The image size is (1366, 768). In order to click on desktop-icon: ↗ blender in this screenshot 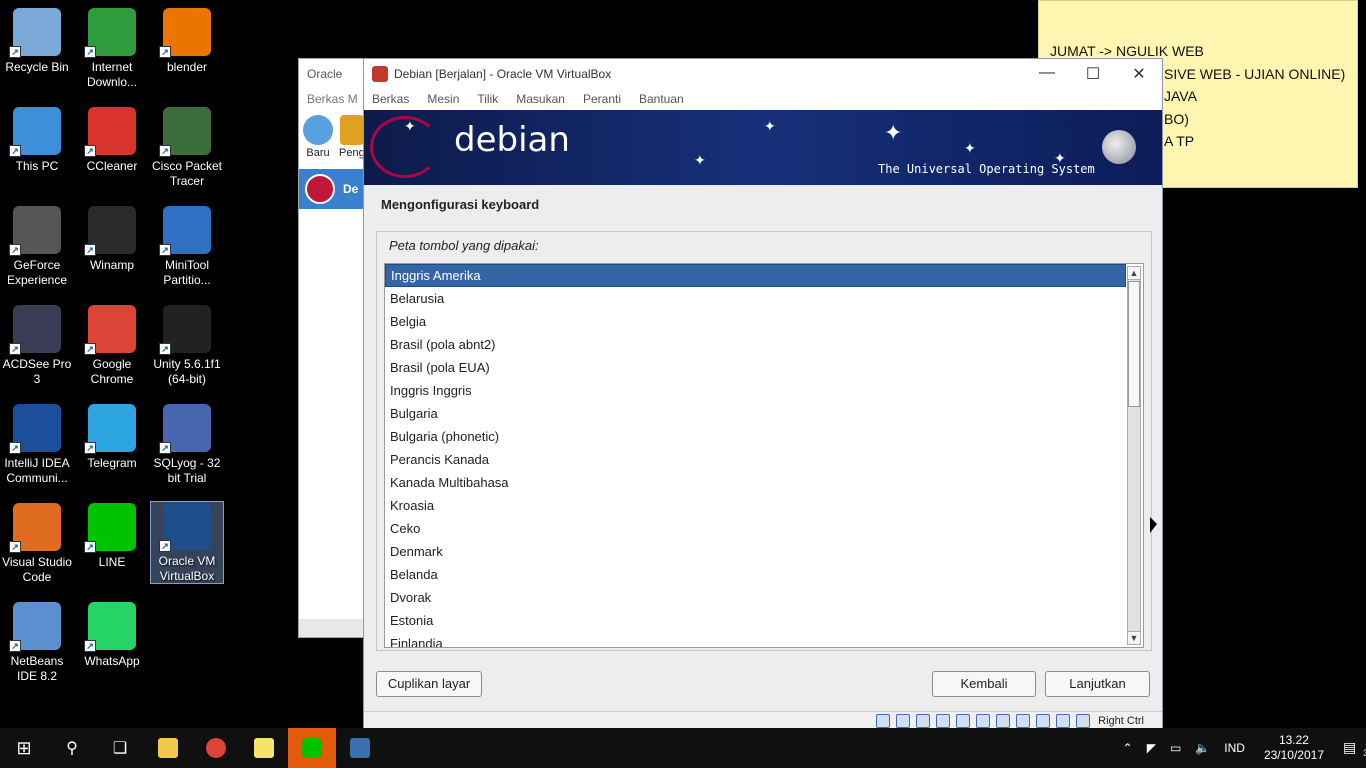, I will do `click(187, 41)`.